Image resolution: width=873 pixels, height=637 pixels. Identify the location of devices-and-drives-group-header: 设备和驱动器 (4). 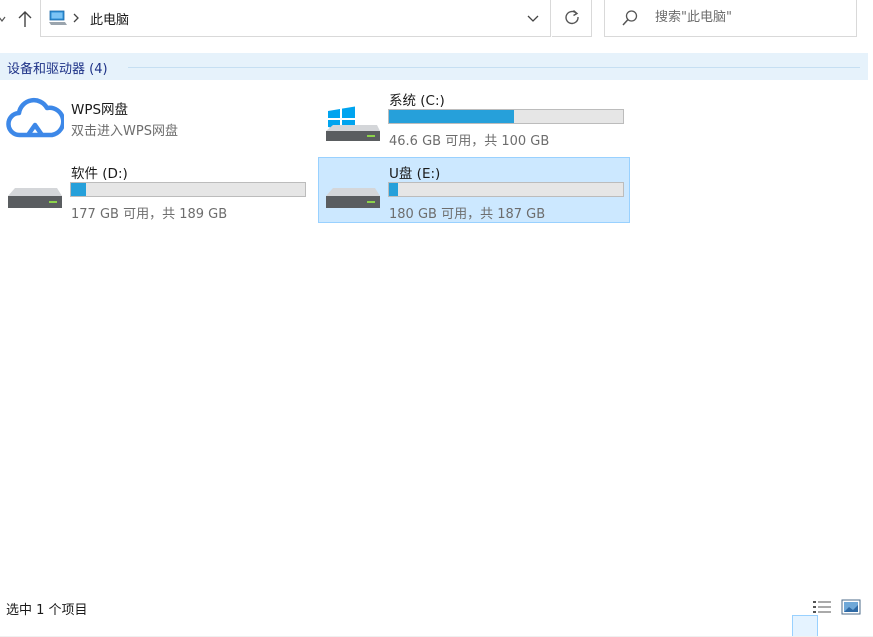
(434, 66).